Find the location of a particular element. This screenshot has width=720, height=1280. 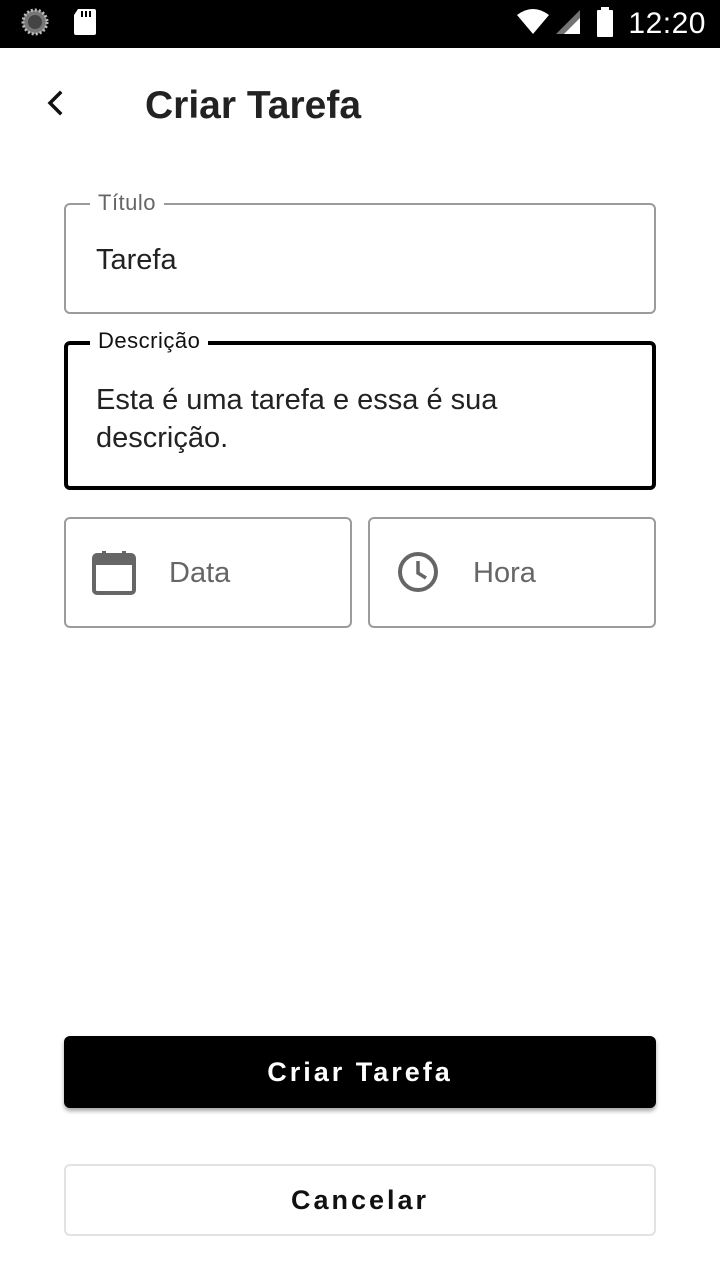

description-field-label: Descrição is located at coordinates (149, 341).